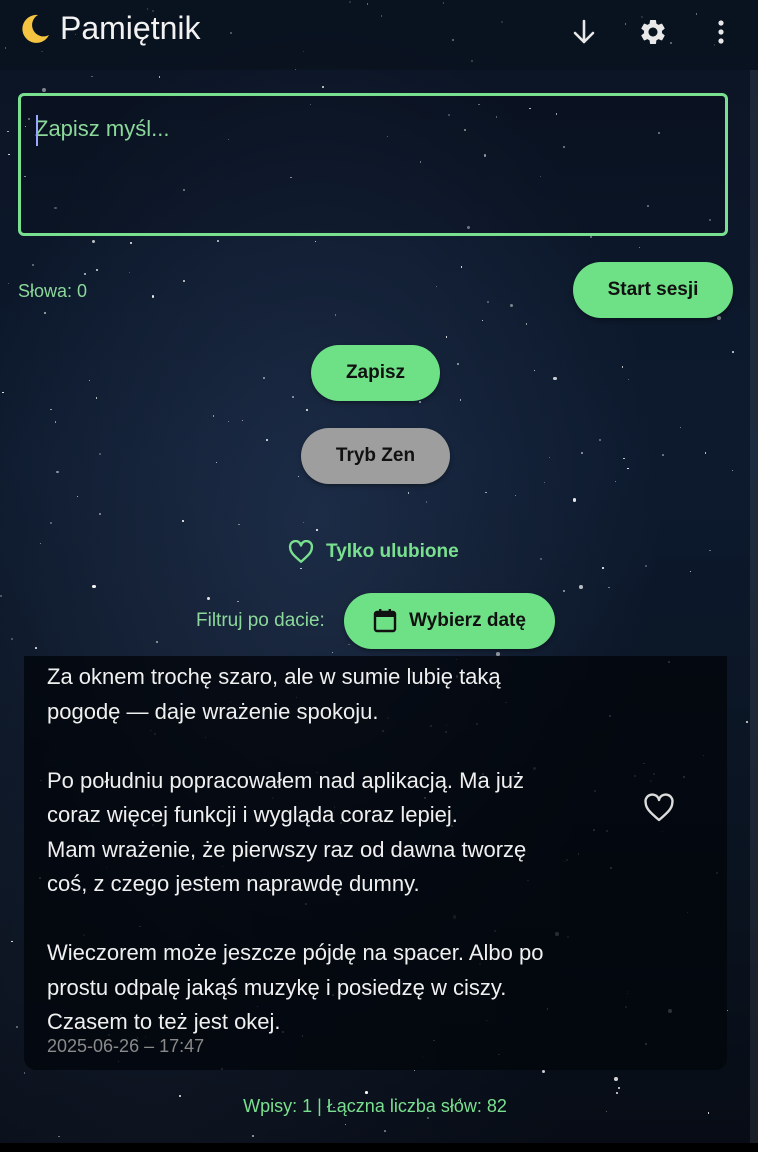 The height and width of the screenshot is (1152, 758). What do you see at coordinates (754, 606) in the screenshot?
I see `scroll-edge` at bounding box center [754, 606].